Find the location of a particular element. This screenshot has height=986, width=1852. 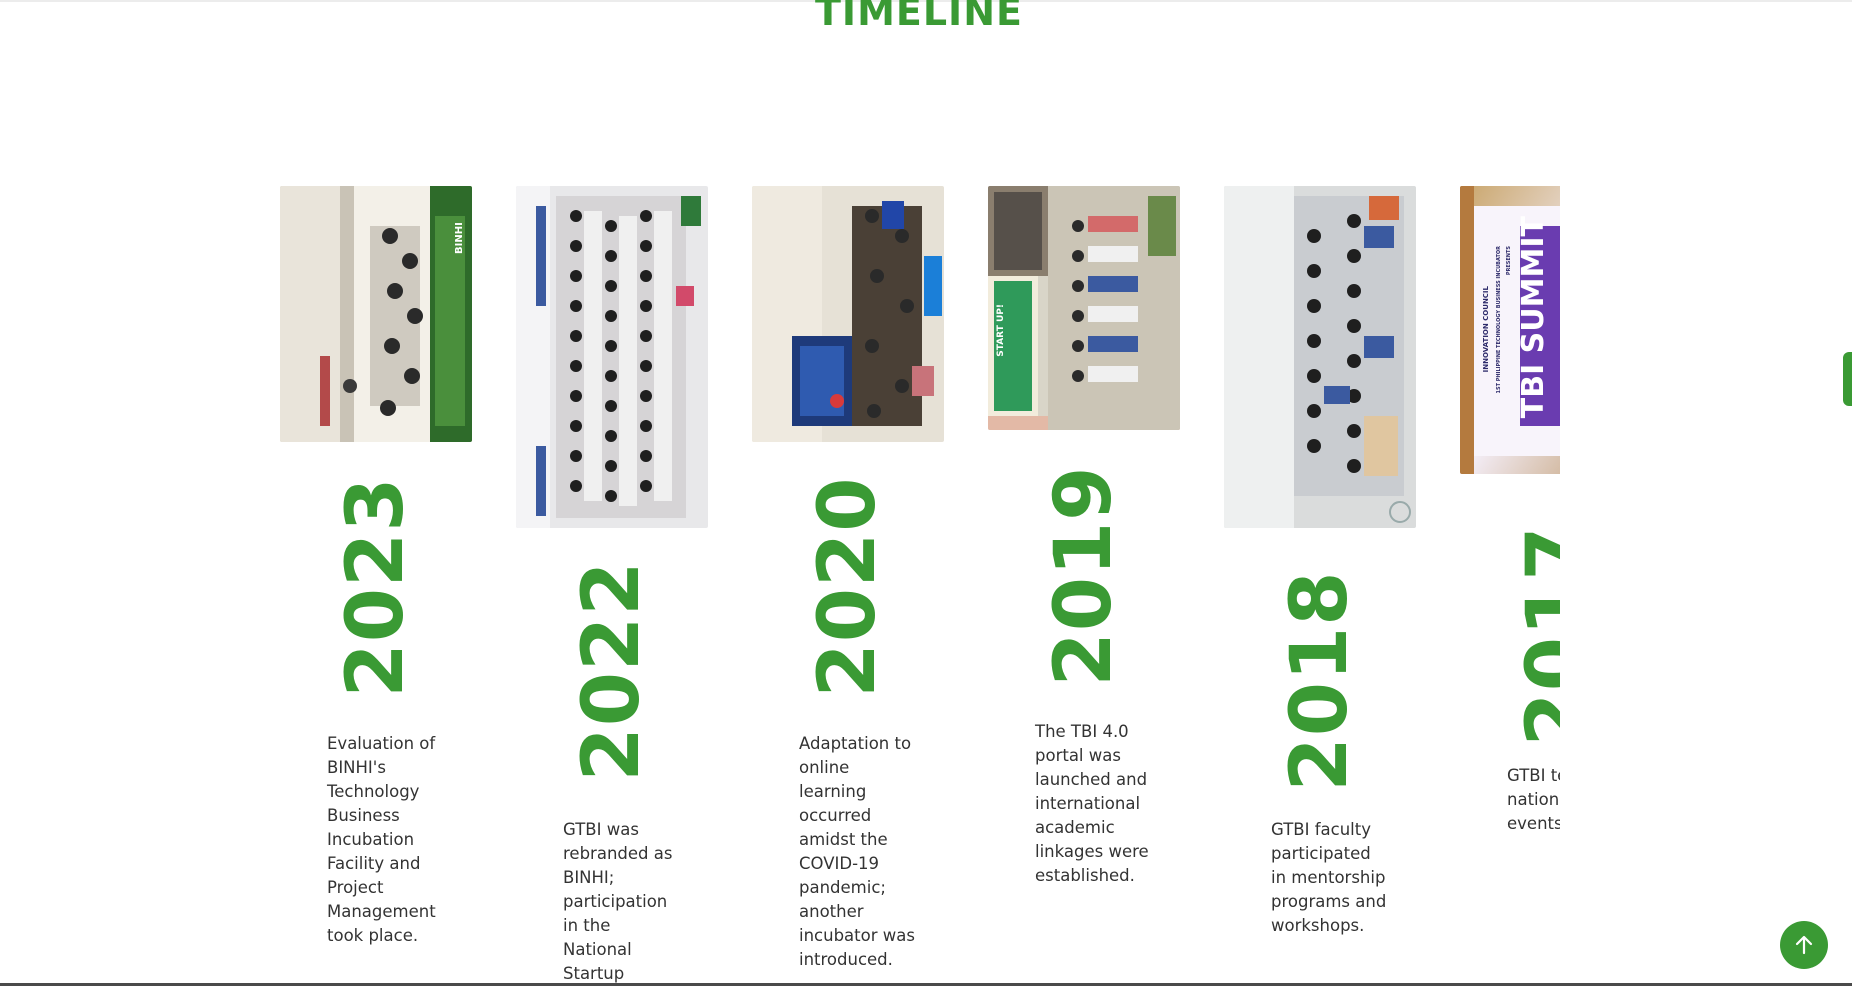

year-wrap-2017: 2017 is located at coordinates (1510, 635).